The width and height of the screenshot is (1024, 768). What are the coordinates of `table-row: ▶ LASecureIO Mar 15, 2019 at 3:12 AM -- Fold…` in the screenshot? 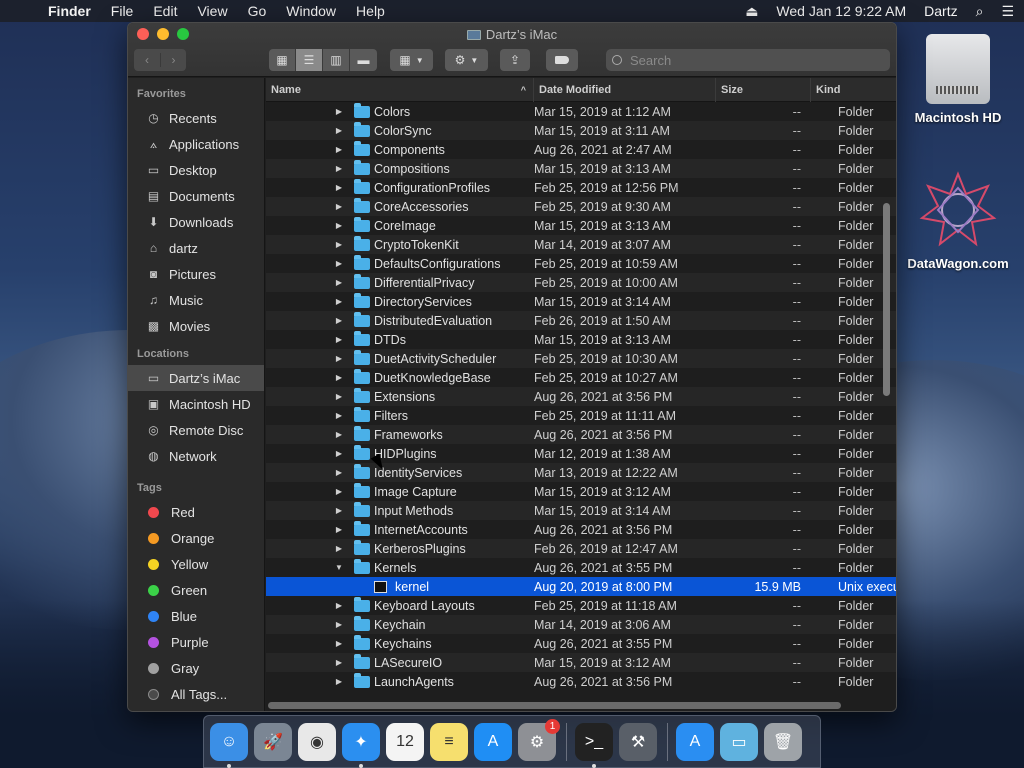 It's located at (581, 662).